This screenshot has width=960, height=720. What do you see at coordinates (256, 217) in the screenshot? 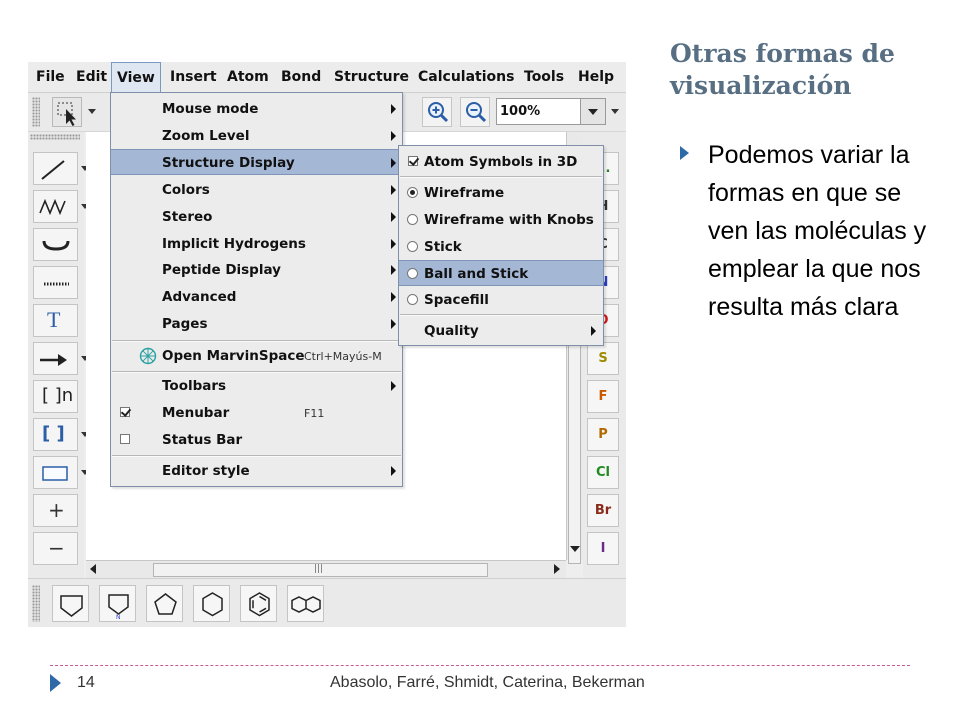
I see `menu-item-stereo: Stereo` at bounding box center [256, 217].